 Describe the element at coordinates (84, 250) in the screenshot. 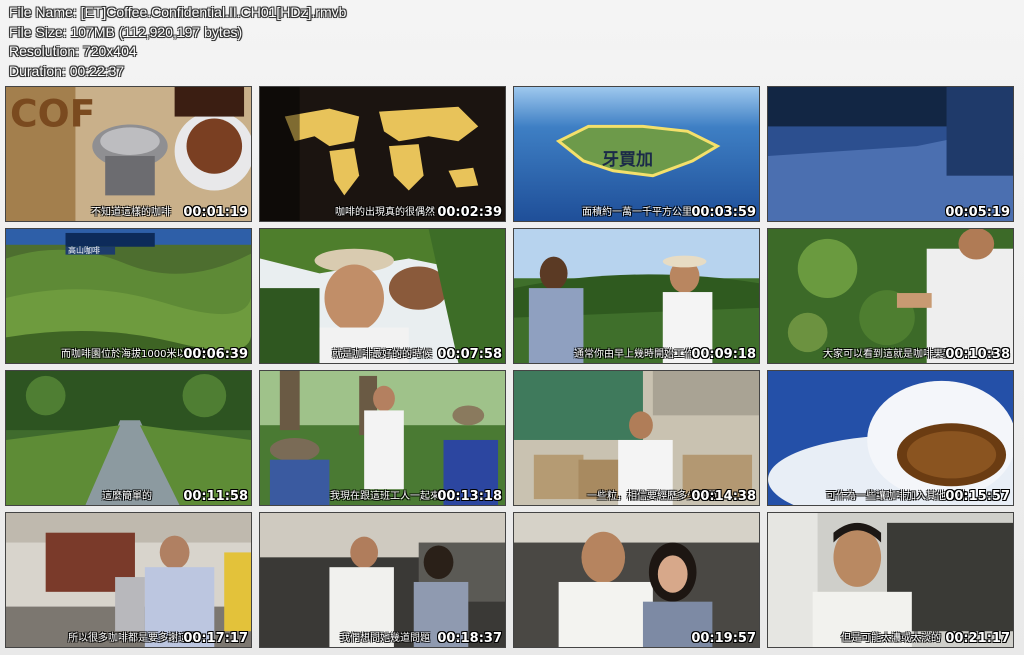

I see `banner-label: 高山咖啡` at that location.